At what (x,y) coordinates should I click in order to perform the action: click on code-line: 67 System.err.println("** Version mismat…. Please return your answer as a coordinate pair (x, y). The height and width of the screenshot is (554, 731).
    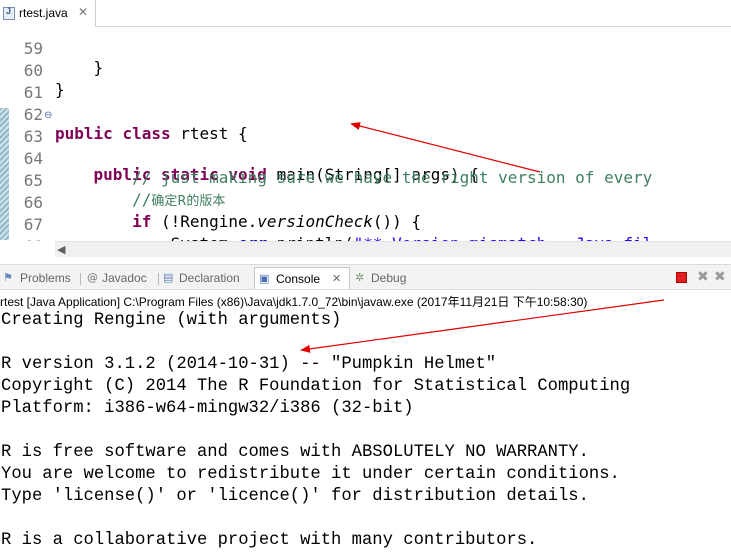
    Looking at the image, I should click on (365, 218).